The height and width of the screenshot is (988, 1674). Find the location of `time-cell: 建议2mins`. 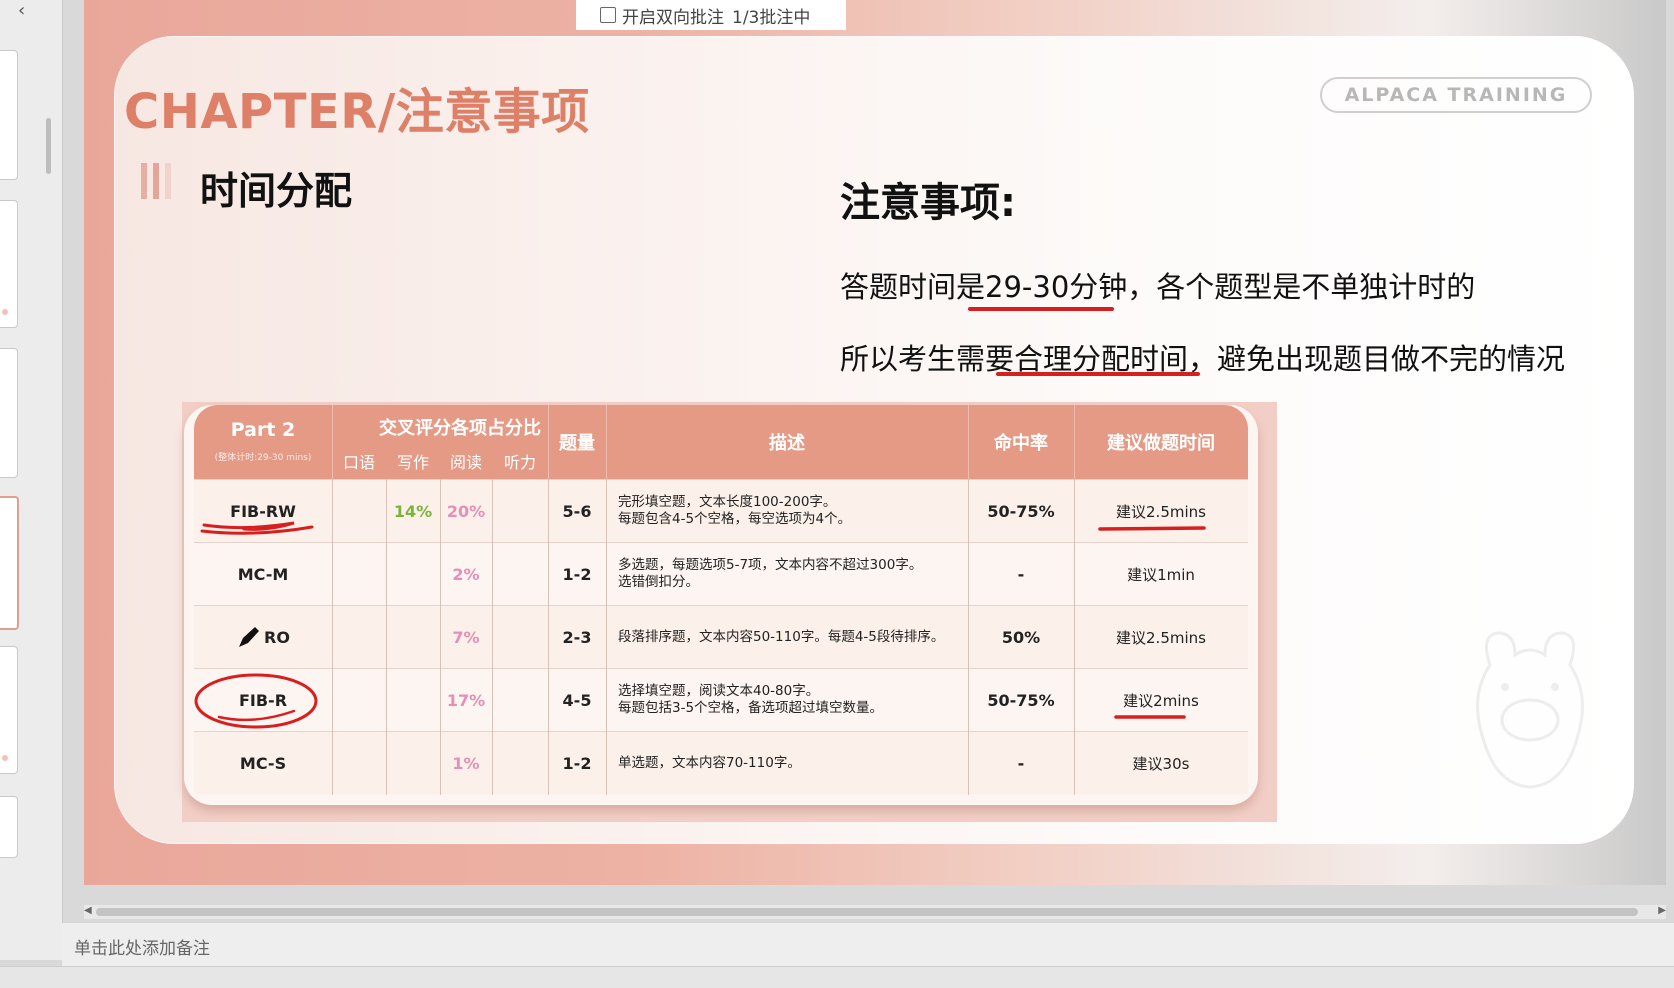

time-cell: 建议2mins is located at coordinates (1161, 700).